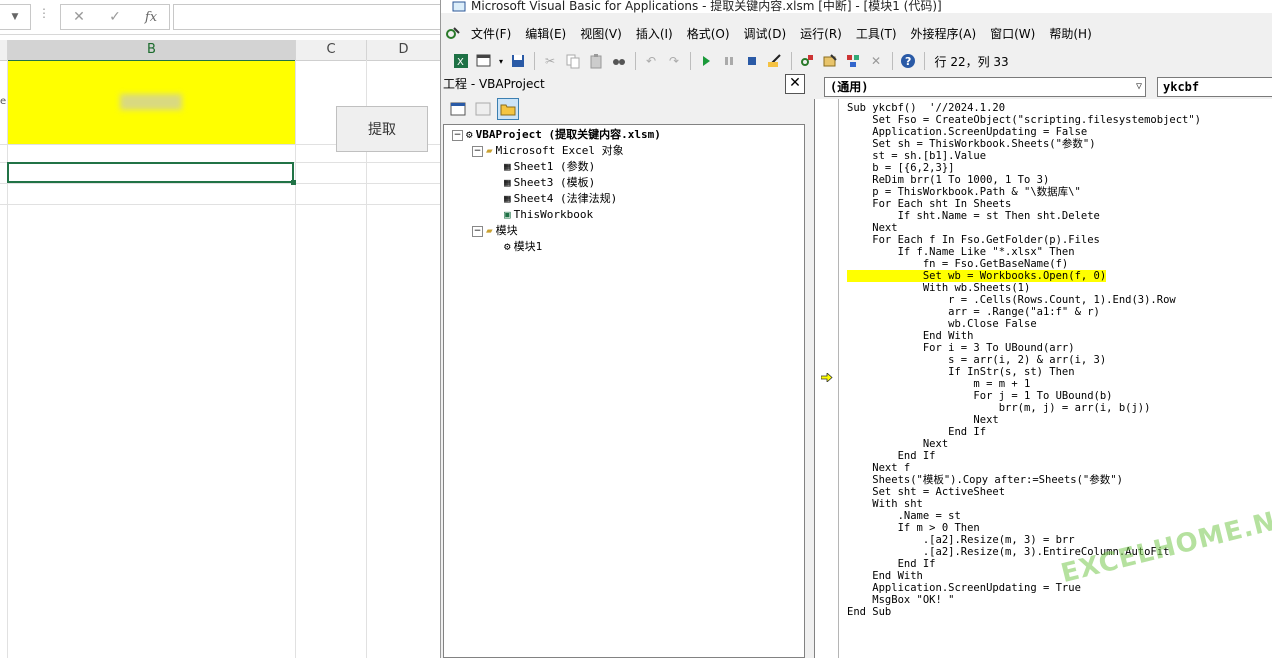 Image resolution: width=1272 pixels, height=658 pixels. What do you see at coordinates (821, 33) in the screenshot?
I see `menu-run: 运行(R)` at bounding box center [821, 33].